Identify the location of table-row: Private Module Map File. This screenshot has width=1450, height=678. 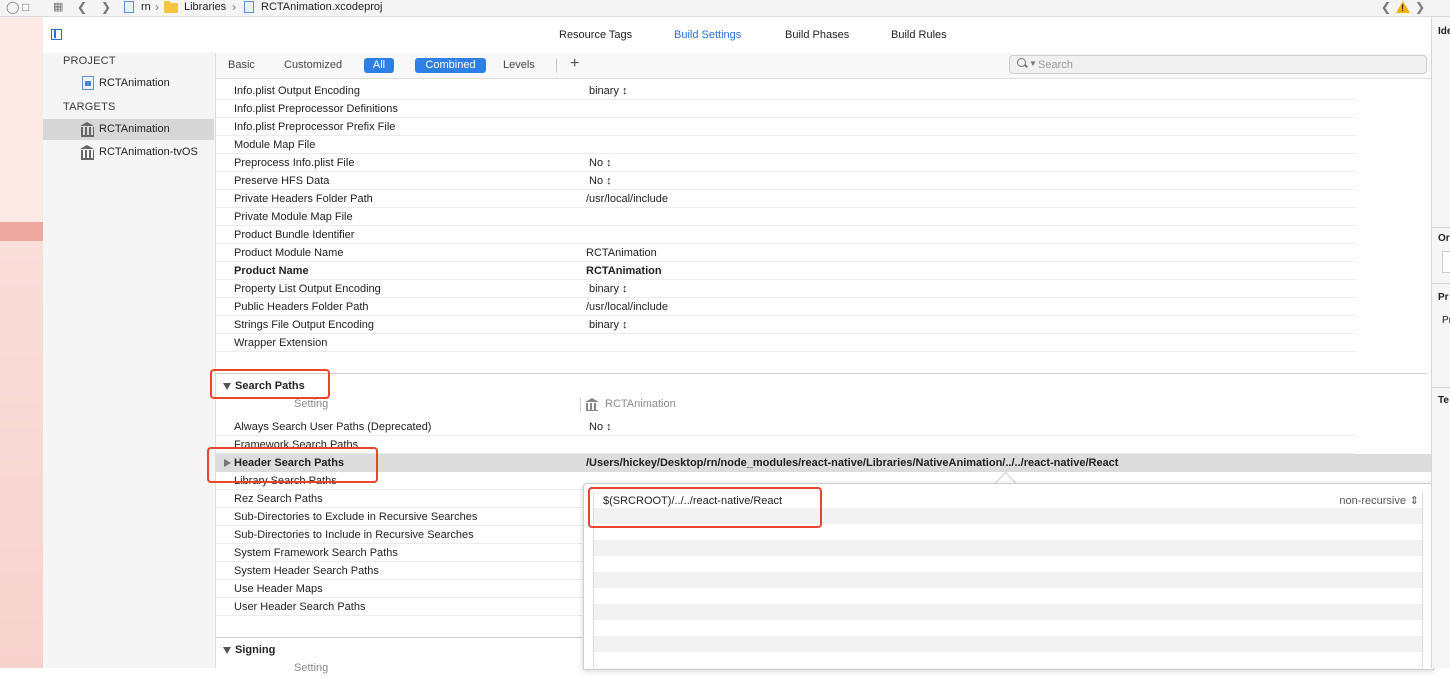
(786, 217).